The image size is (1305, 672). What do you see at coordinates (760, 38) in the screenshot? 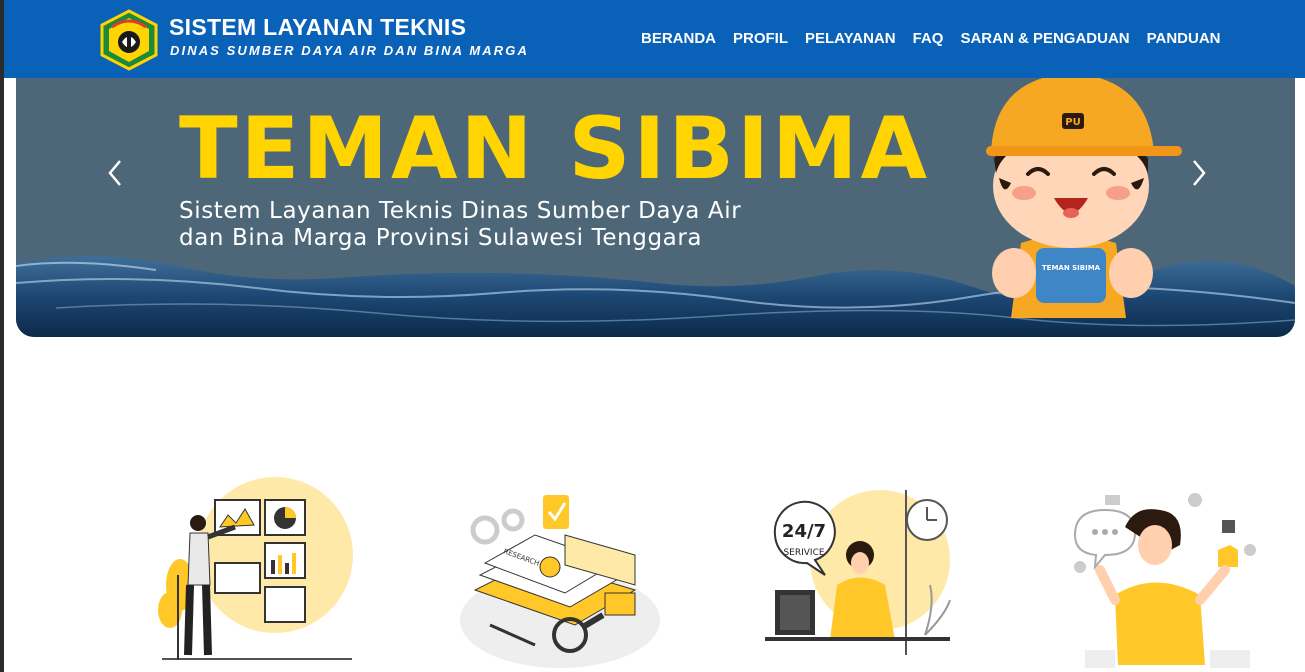
I see `nav-profil: PROFIL` at bounding box center [760, 38].